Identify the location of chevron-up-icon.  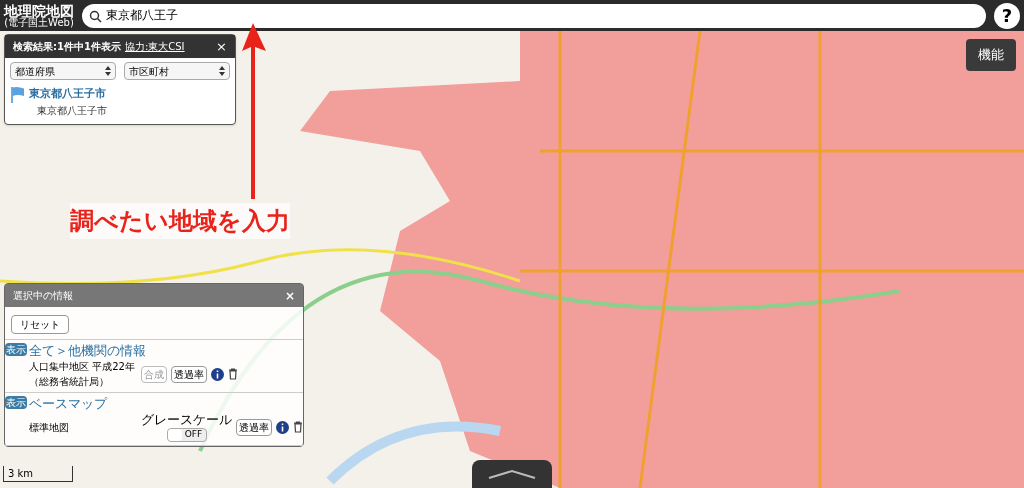
(512, 474).